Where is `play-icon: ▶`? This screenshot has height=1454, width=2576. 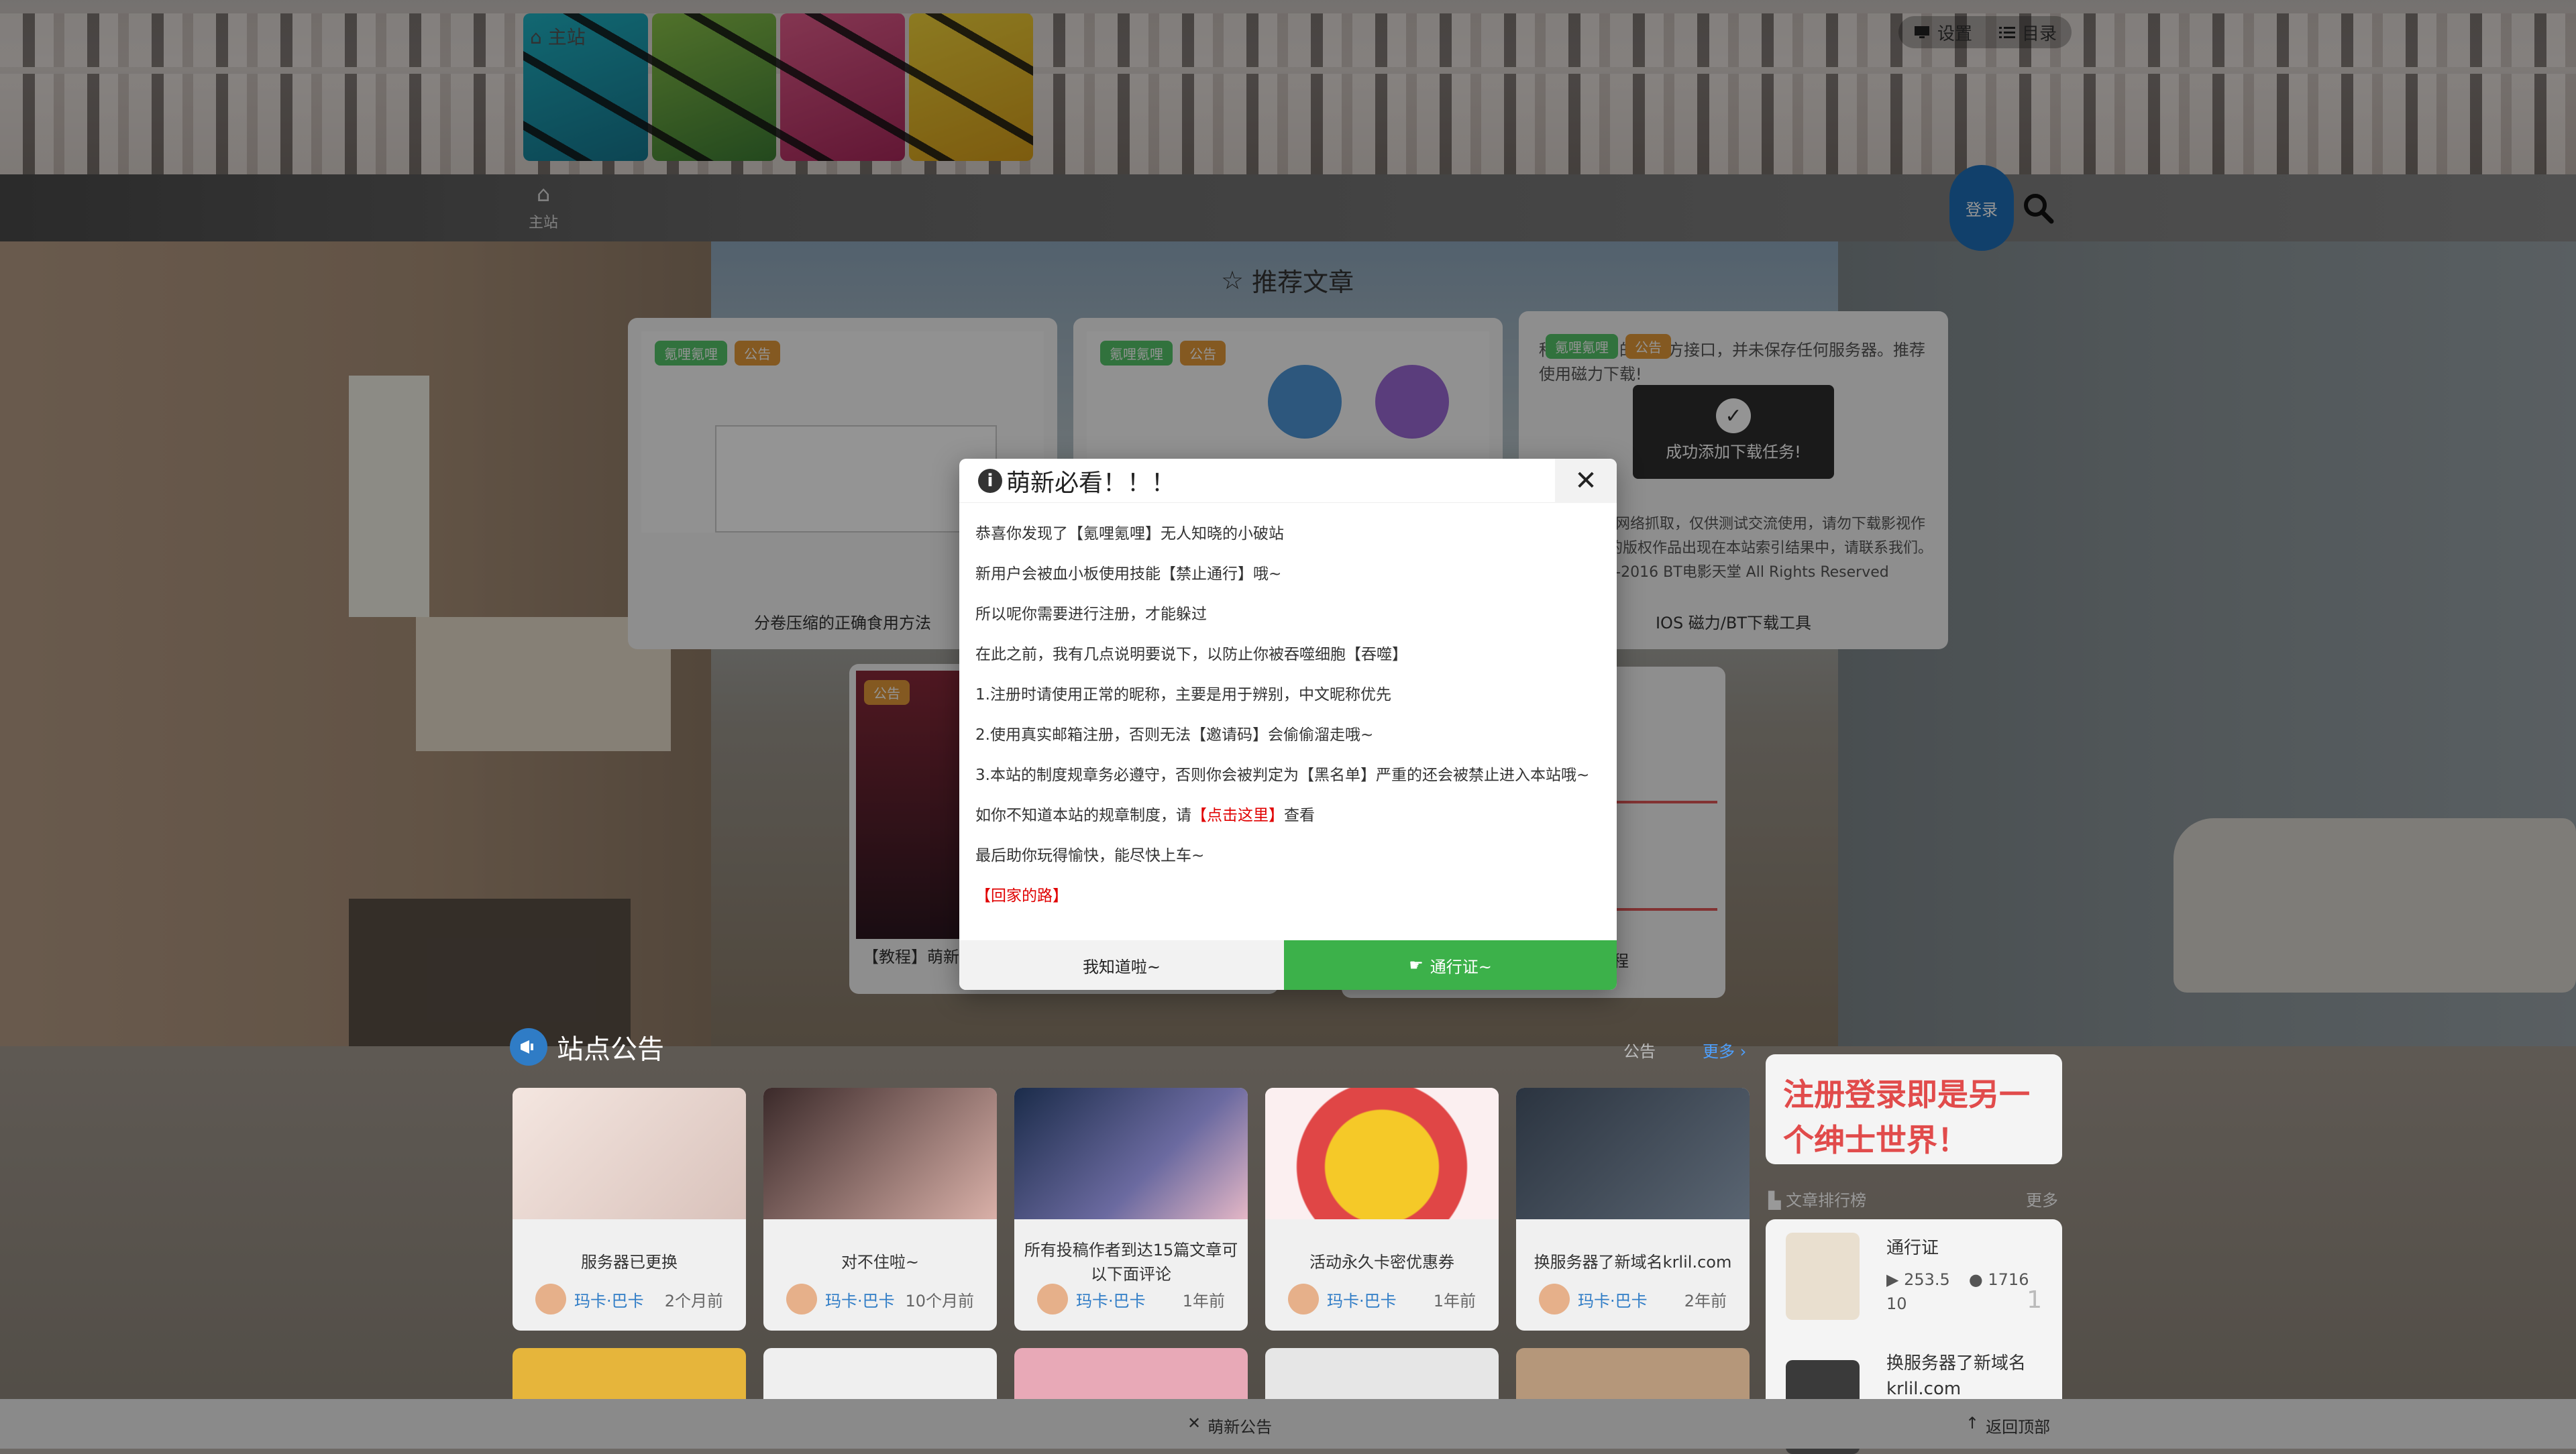 play-icon: ▶ is located at coordinates (1895, 1279).